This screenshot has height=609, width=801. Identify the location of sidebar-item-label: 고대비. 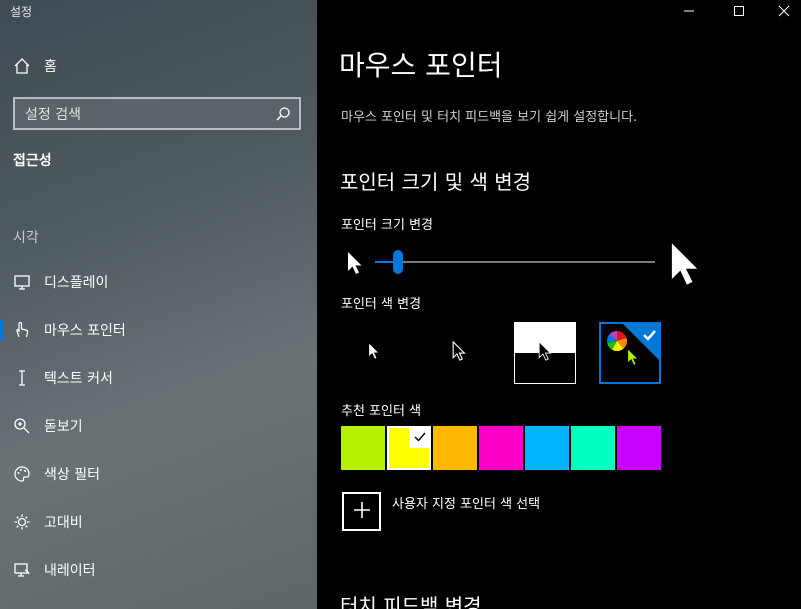
(63, 523).